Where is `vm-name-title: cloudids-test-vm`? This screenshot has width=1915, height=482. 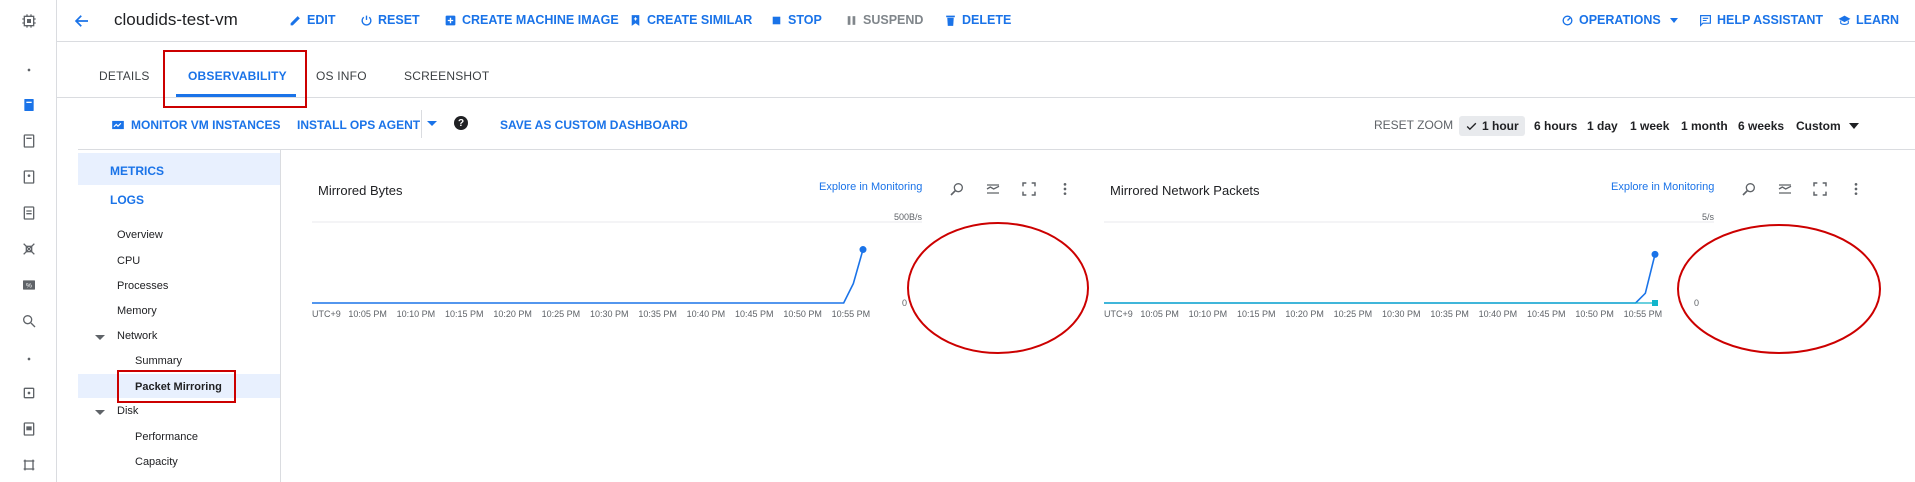
vm-name-title: cloudids-test-vm is located at coordinates (176, 19).